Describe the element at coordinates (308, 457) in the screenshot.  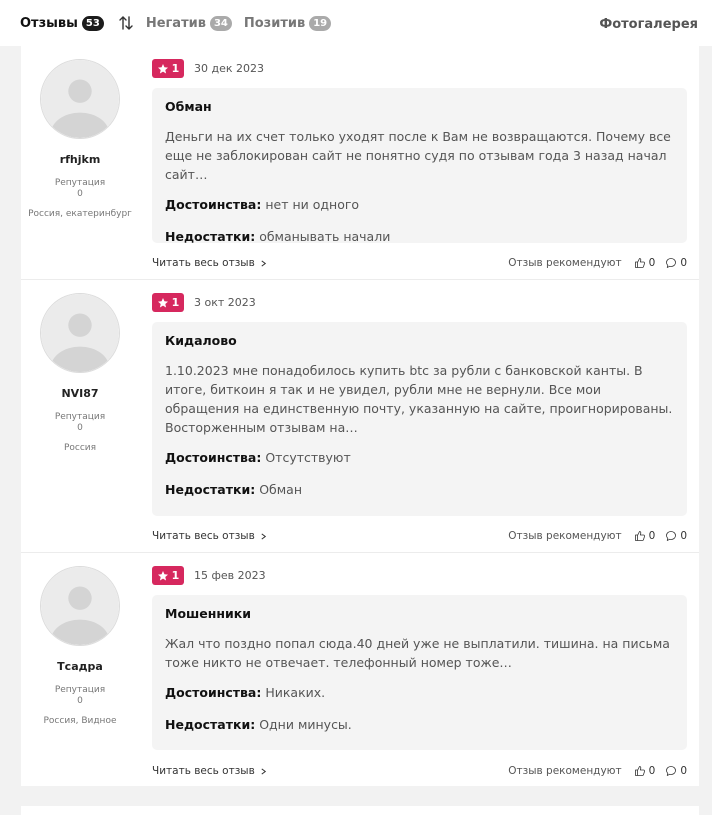
I see `pros-text: Отсутствуют` at that location.